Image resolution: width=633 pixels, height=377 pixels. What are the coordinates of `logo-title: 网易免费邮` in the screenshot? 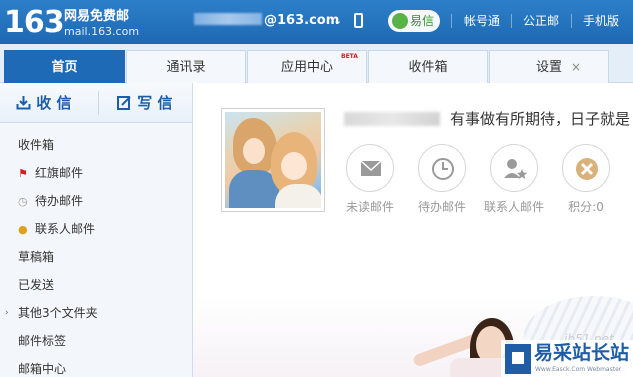 It's located at (97, 16).